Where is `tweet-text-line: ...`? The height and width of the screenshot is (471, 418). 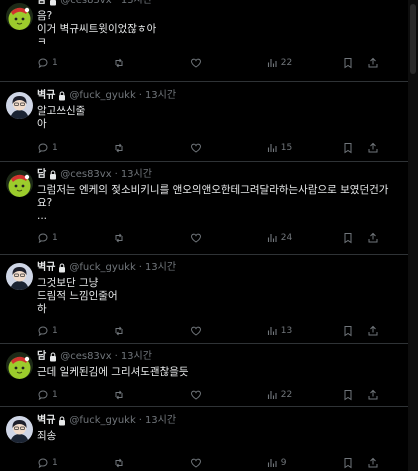 tweet-text-line: ... is located at coordinates (42, 216).